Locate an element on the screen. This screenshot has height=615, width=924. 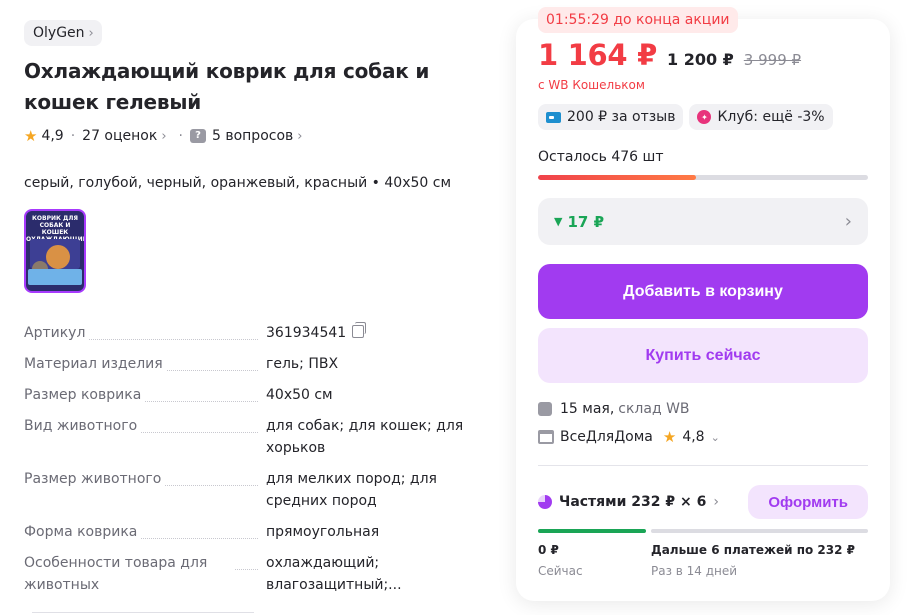
installments-link: Частями 232 ₽ × 6 › is located at coordinates (628, 502).